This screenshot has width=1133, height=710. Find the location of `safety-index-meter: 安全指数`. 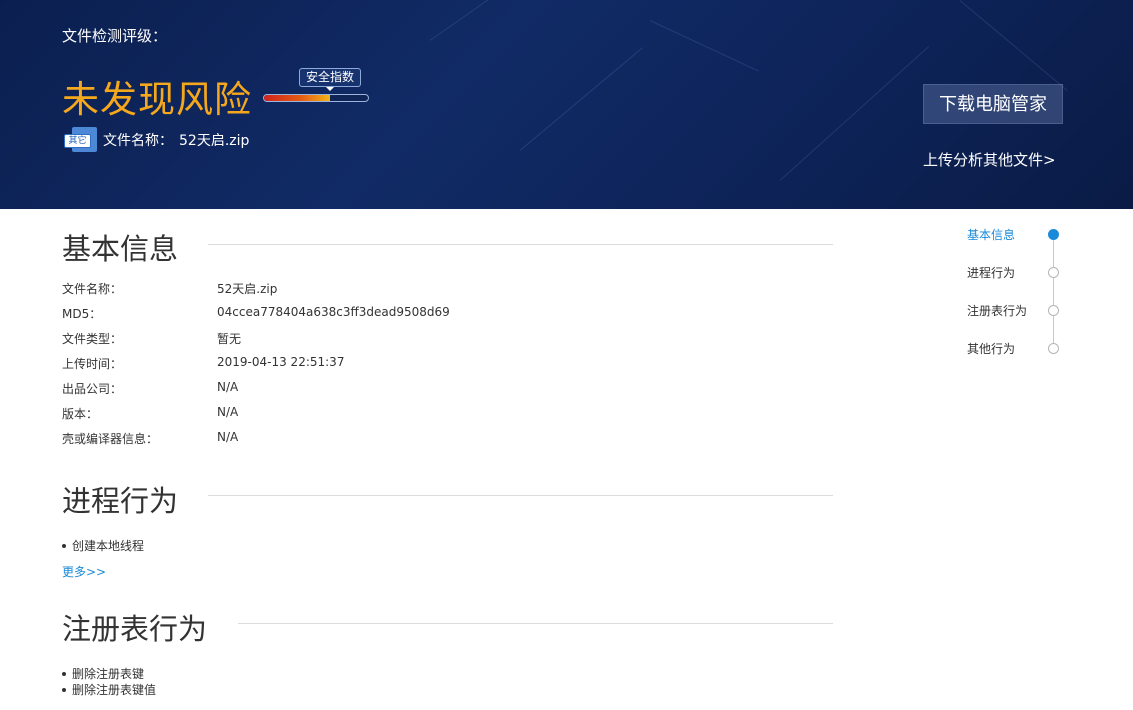

safety-index-meter: 安全指数 is located at coordinates (317, 86).